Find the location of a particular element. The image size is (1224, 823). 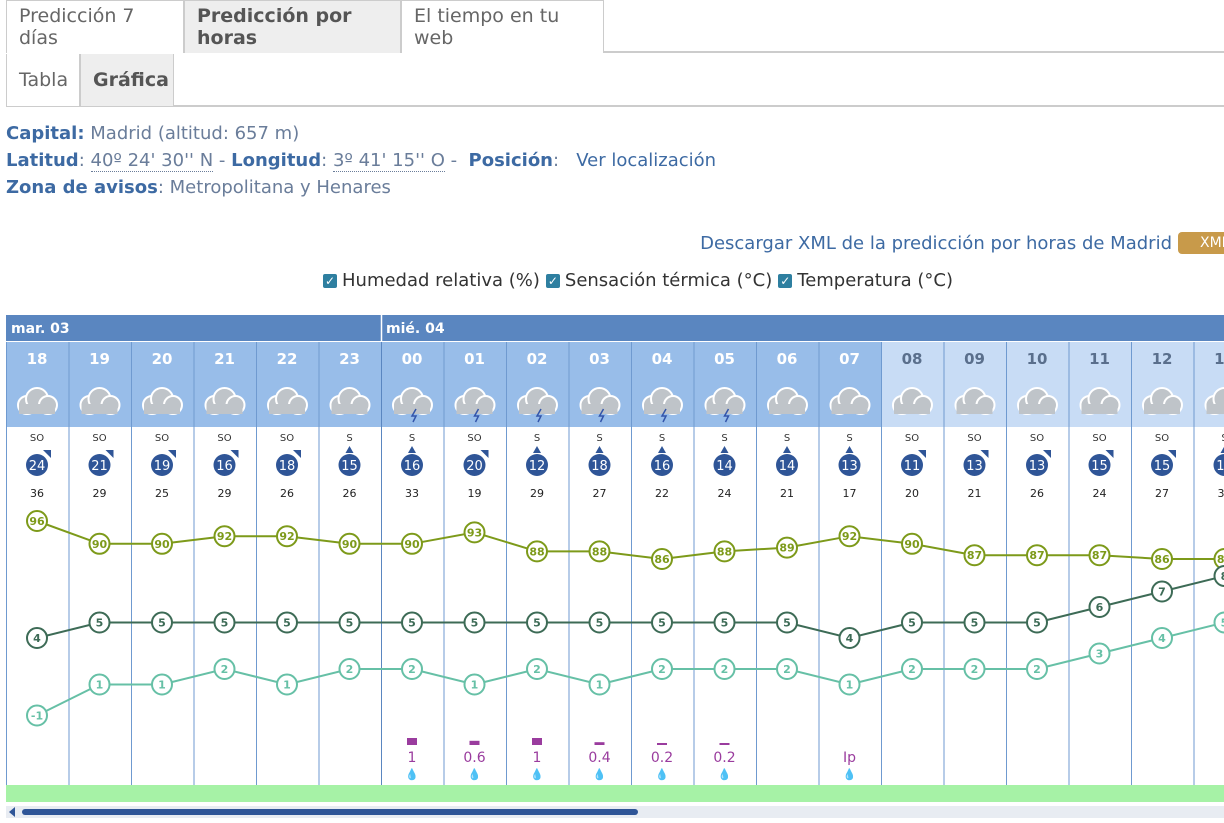

wind-gust-value: 21 is located at coordinates (975, 493).